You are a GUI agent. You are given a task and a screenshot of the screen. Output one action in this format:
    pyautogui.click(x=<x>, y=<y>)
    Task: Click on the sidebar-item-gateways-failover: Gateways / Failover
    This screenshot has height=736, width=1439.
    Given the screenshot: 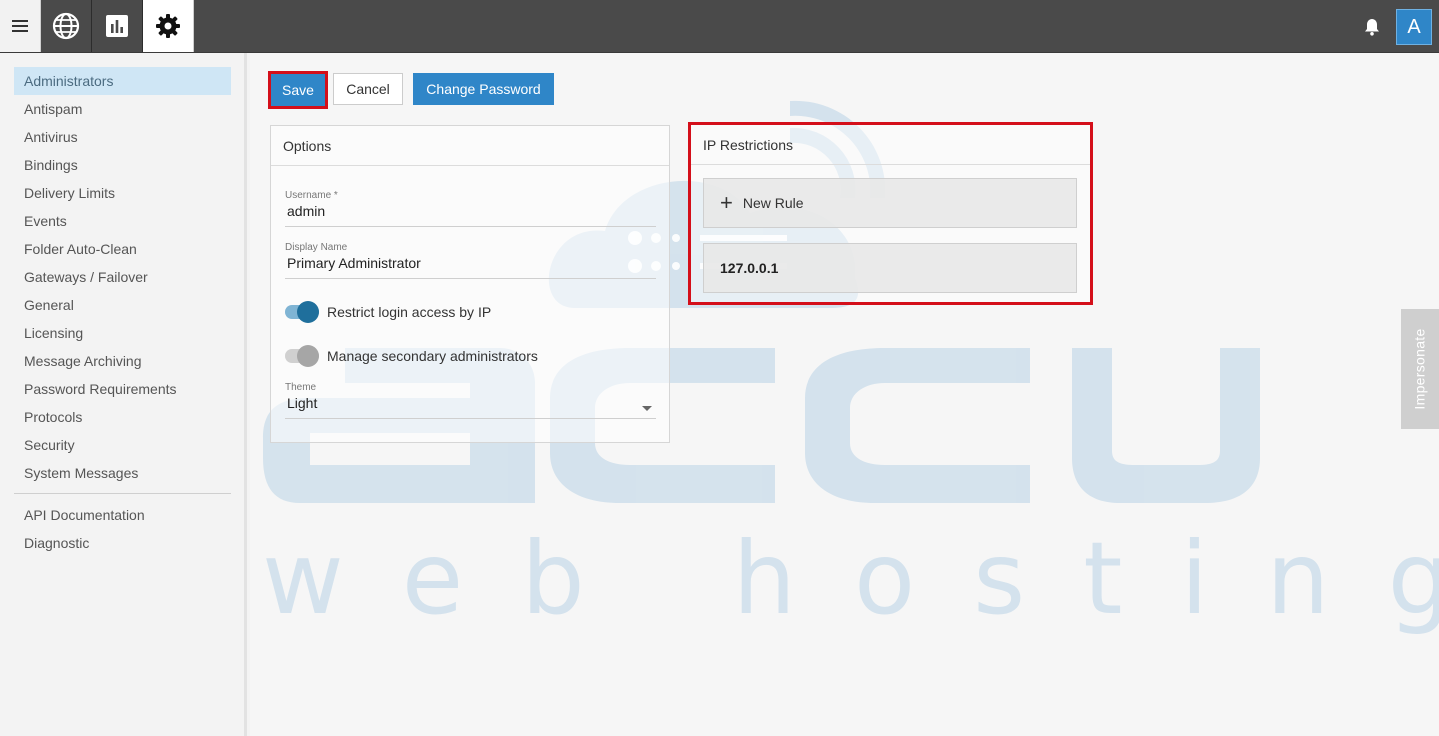 What is the action you would take?
    pyautogui.click(x=122, y=277)
    